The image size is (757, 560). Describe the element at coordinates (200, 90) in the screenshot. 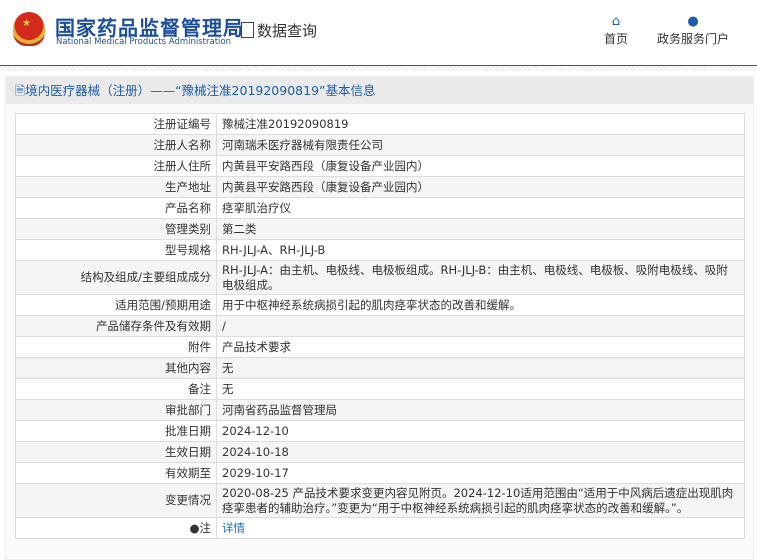

I see `panel-title-text: 境内医疗器械（注册）——“豫械注准20192090819”基本信息` at that location.